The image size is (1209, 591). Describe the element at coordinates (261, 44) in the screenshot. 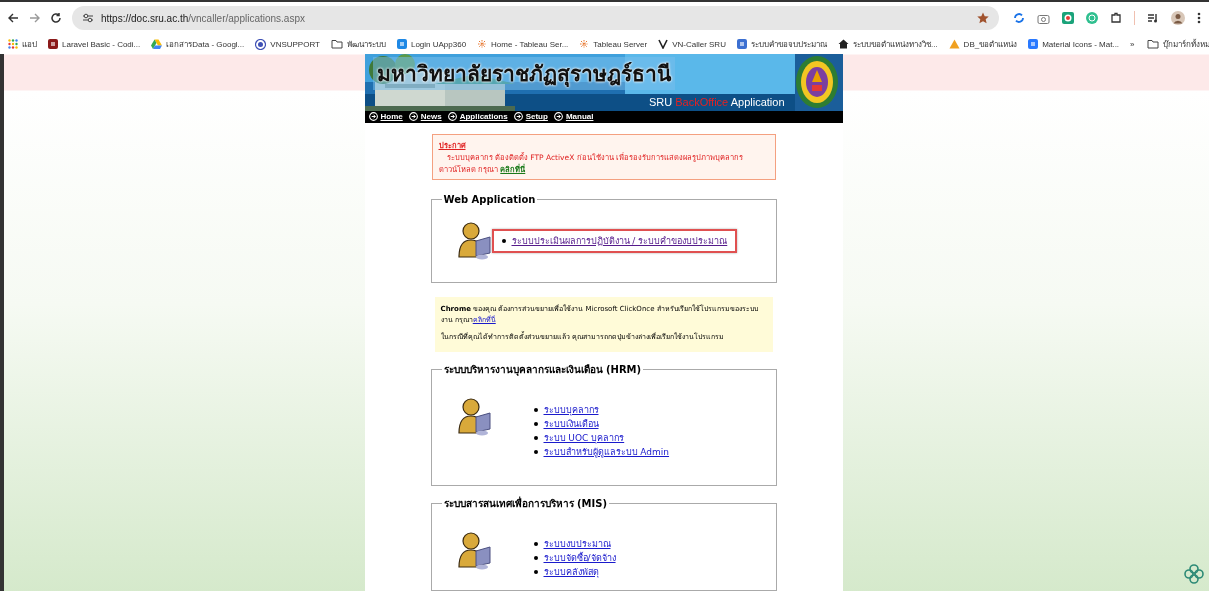

I see `circle-favicon-icon` at that location.